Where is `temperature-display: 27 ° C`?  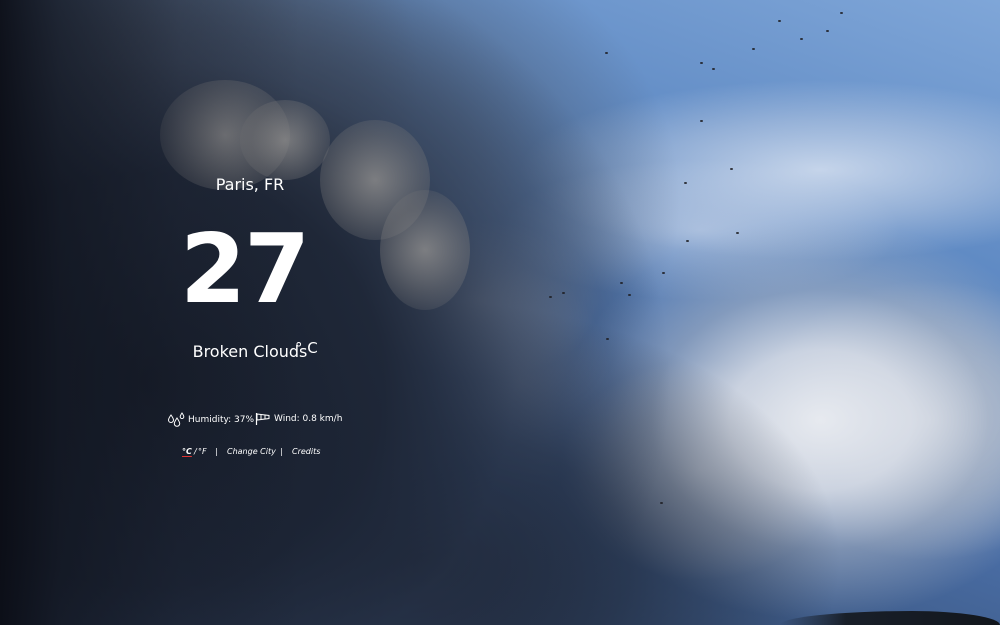
temperature-display: 27 ° C is located at coordinates (255, 286).